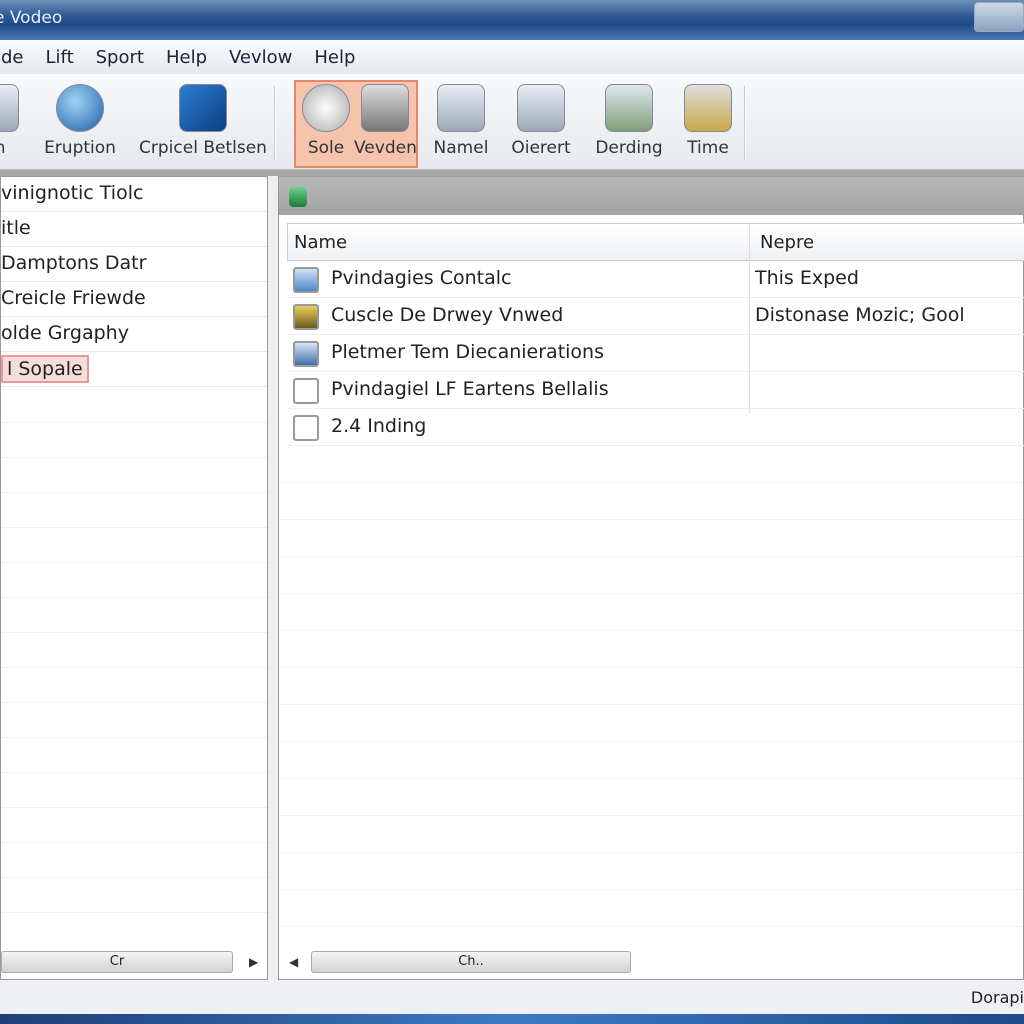  Describe the element at coordinates (134, 334) in the screenshot. I see `list-item: olde Grgaphy` at that location.